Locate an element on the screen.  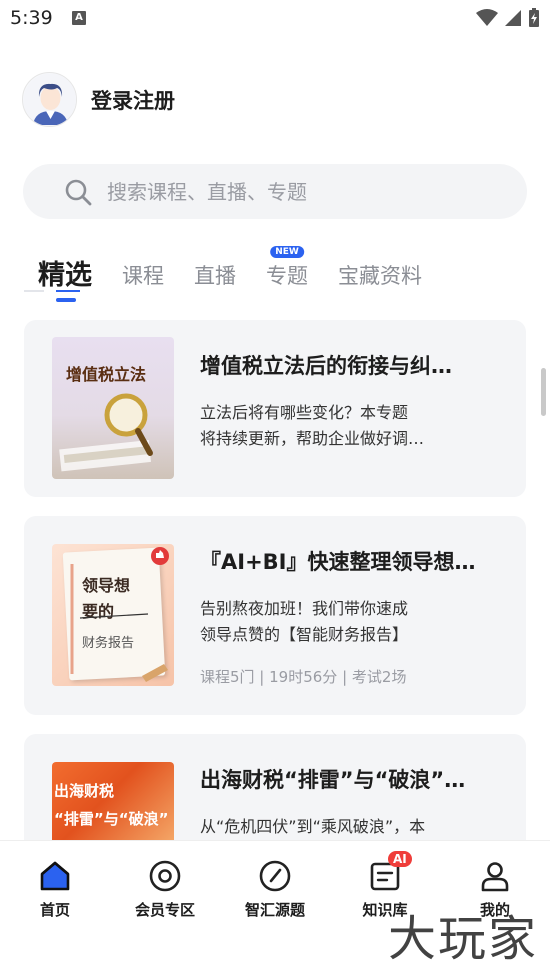
search-icon is located at coordinates (78, 192).